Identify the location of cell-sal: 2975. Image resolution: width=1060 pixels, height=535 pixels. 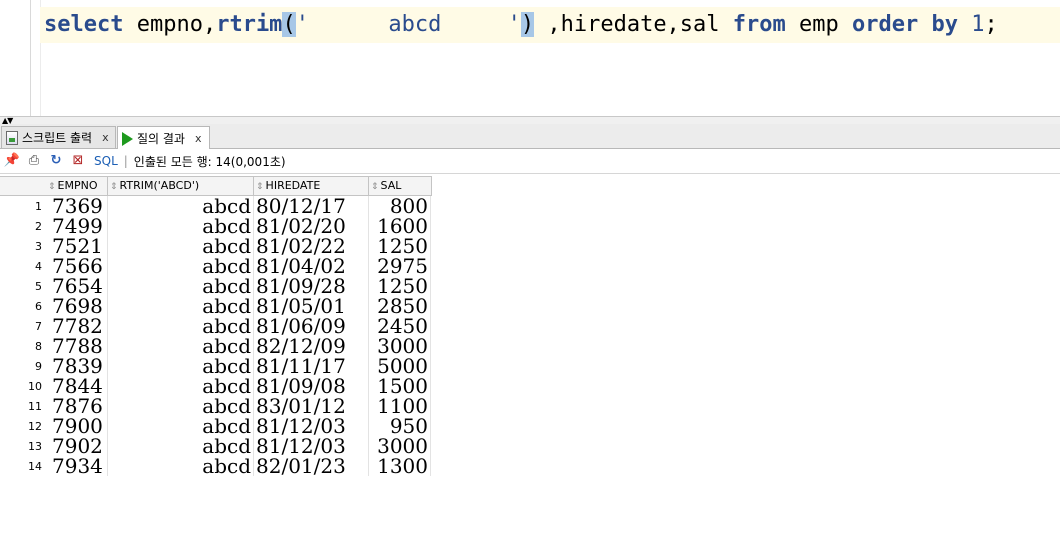
(400, 266).